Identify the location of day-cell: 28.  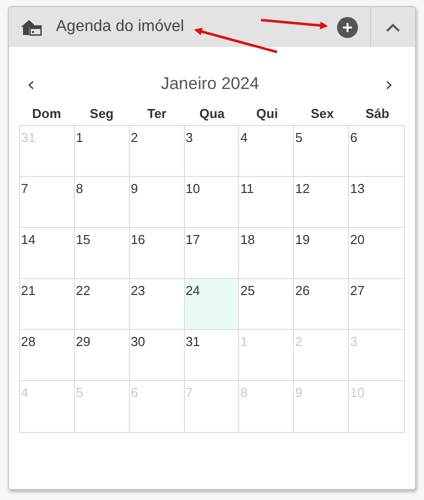
(47, 355).